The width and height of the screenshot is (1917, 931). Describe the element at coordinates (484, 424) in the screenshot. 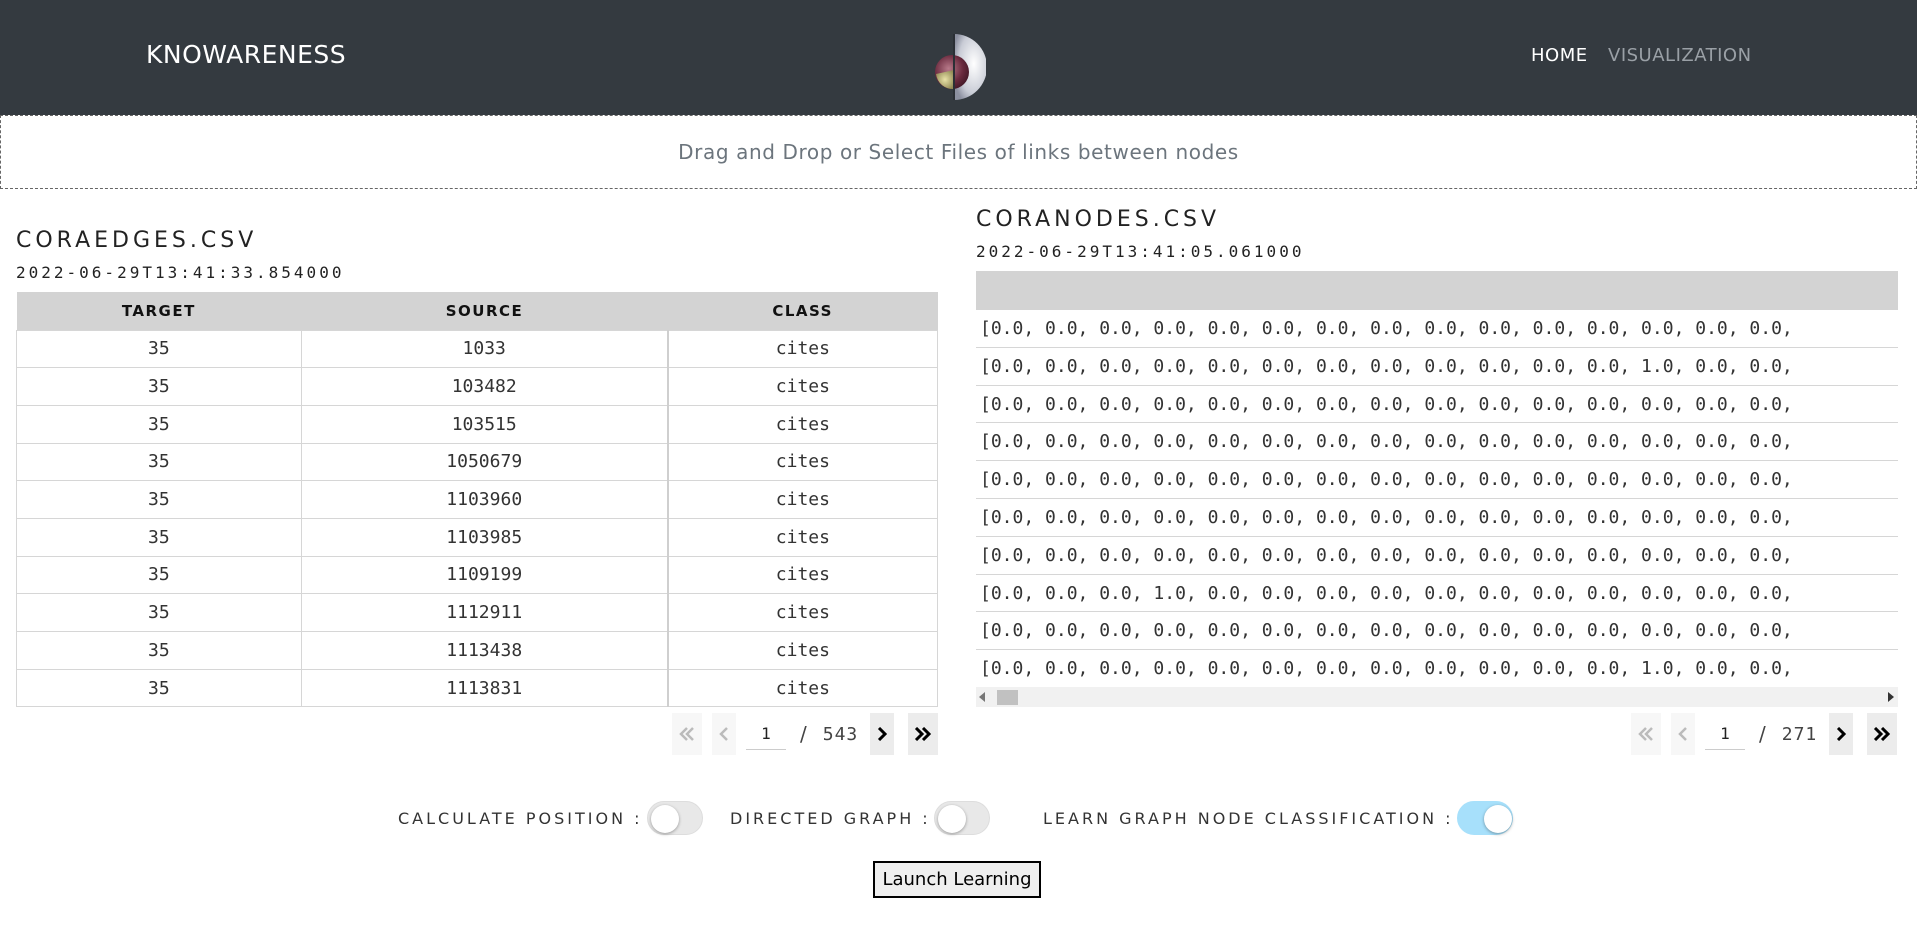

I see `source-cell: 103515` at that location.